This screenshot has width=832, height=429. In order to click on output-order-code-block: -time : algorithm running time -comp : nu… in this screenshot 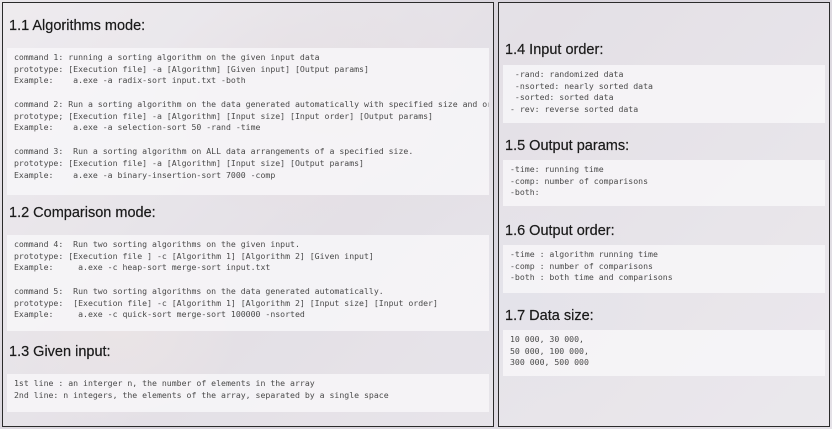, I will do `click(664, 269)`.